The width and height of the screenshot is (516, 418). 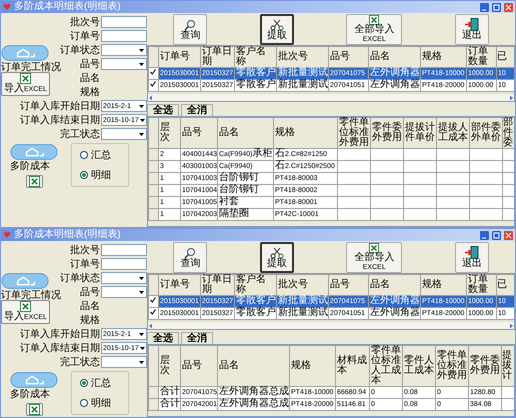 I want to click on column-header: 零件单位标准人工成本, so click(x=386, y=366).